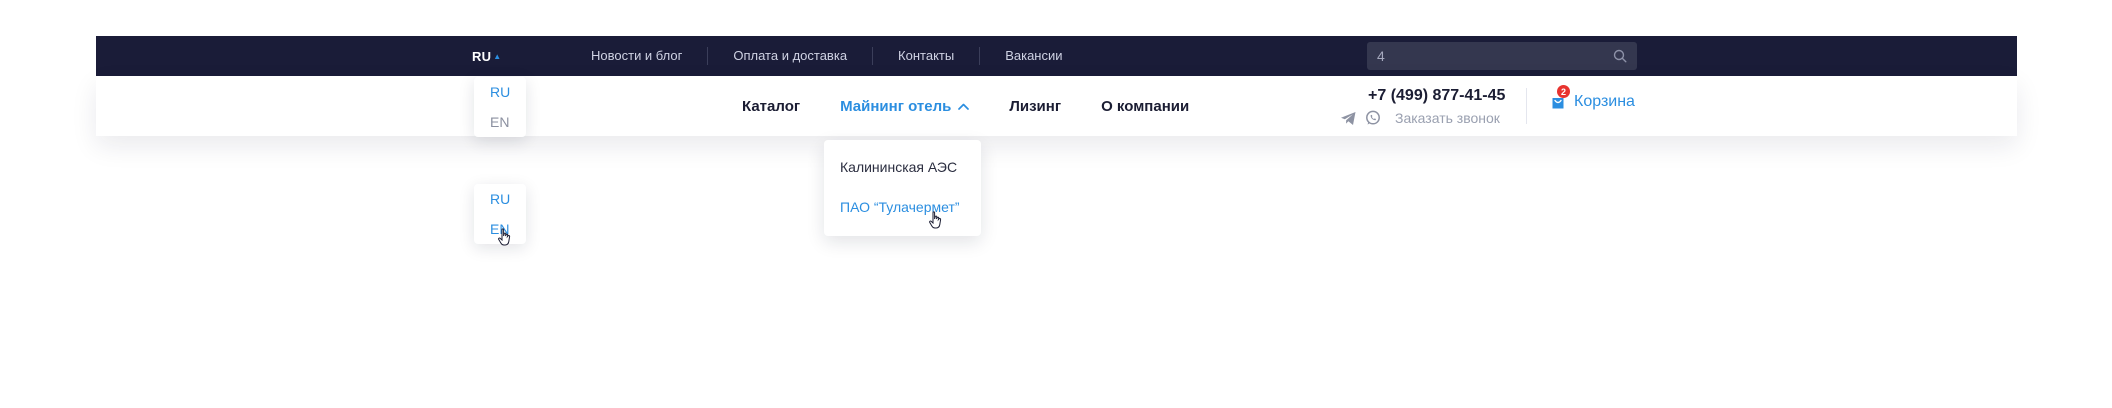 Image resolution: width=2112 pixels, height=408 pixels. Describe the element at coordinates (1563, 91) in the screenshot. I see `cart-count-badge: 2` at that location.